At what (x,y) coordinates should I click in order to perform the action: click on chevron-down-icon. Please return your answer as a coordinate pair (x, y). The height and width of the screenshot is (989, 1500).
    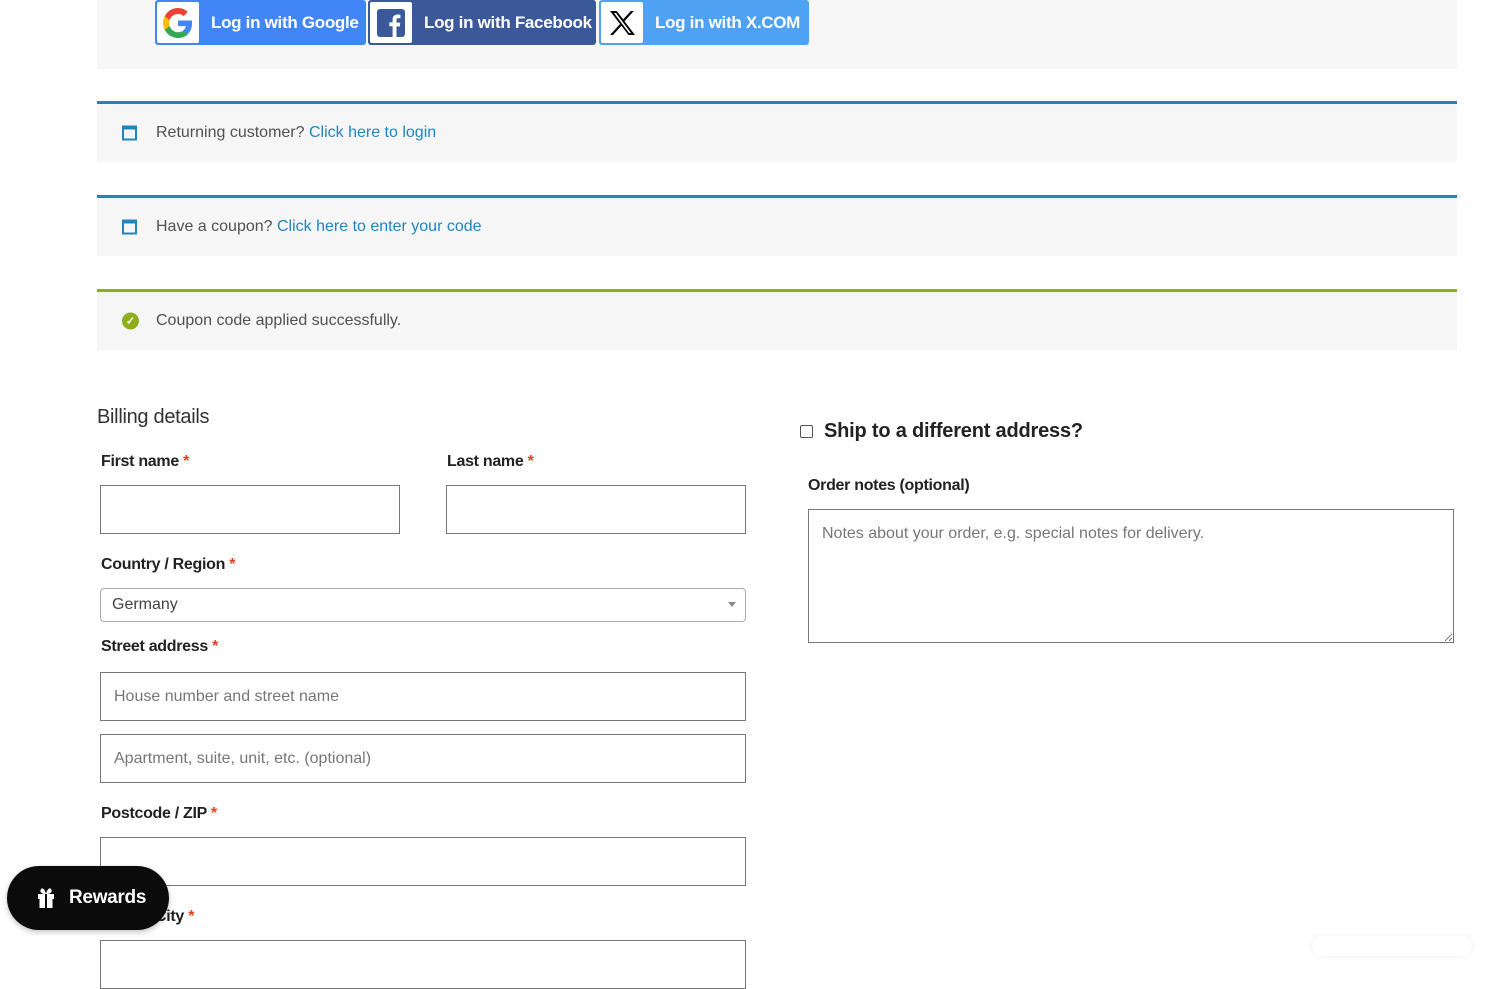
    Looking at the image, I should click on (732, 604).